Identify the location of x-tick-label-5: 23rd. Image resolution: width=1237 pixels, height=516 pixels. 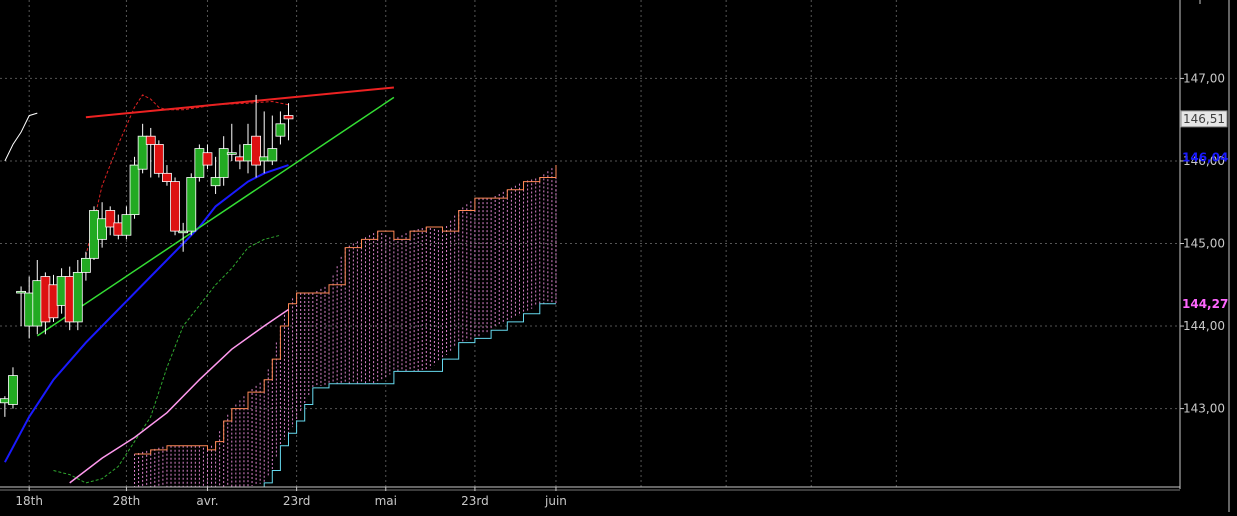
(475, 501).